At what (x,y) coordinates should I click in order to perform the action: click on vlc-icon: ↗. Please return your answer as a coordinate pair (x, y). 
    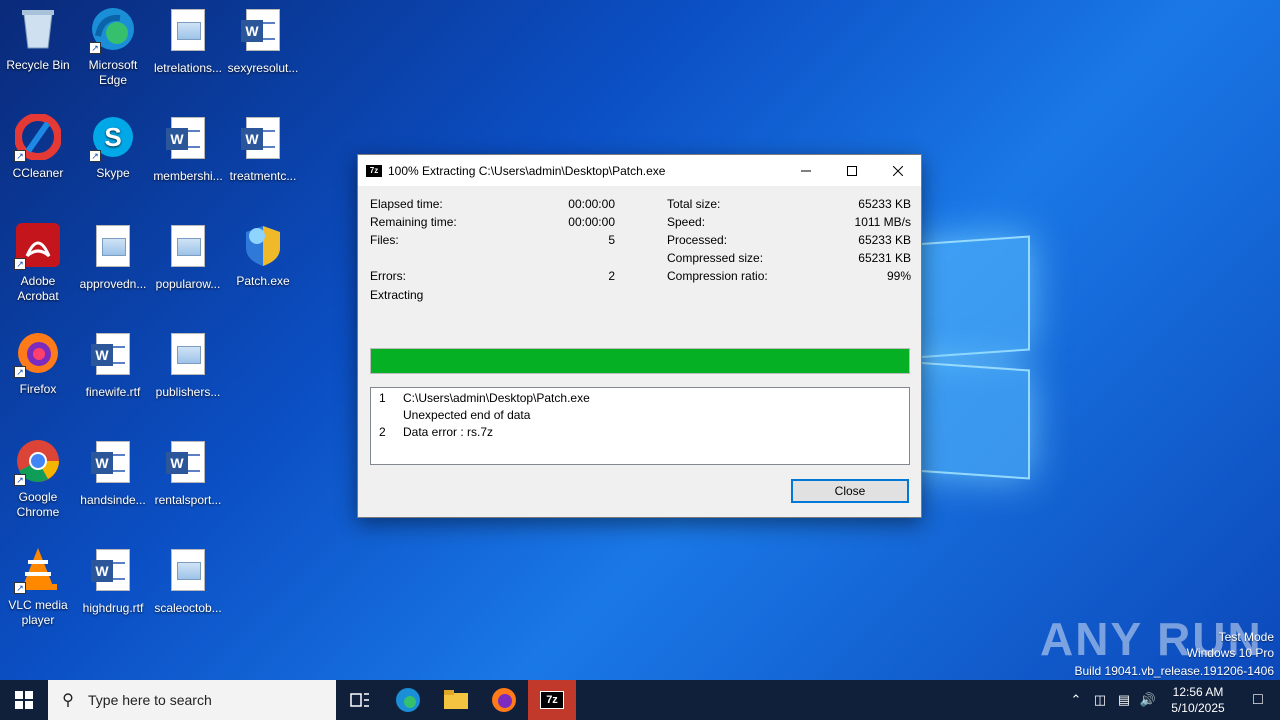
    Looking at the image, I should click on (38, 570).